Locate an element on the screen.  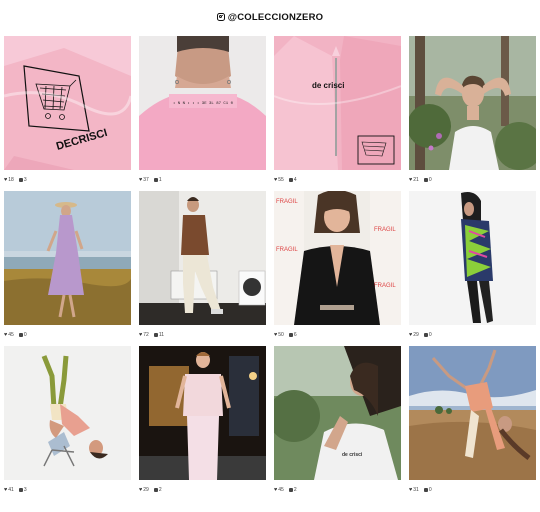
post-stats: ♥ 45 2 is located at coordinates (337, 490).